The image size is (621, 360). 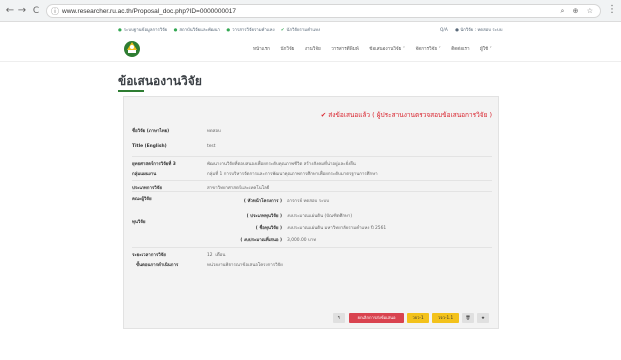 I want to click on fund-type-label: ( ประเภททุนวิจัย ), so click(x=264, y=216).